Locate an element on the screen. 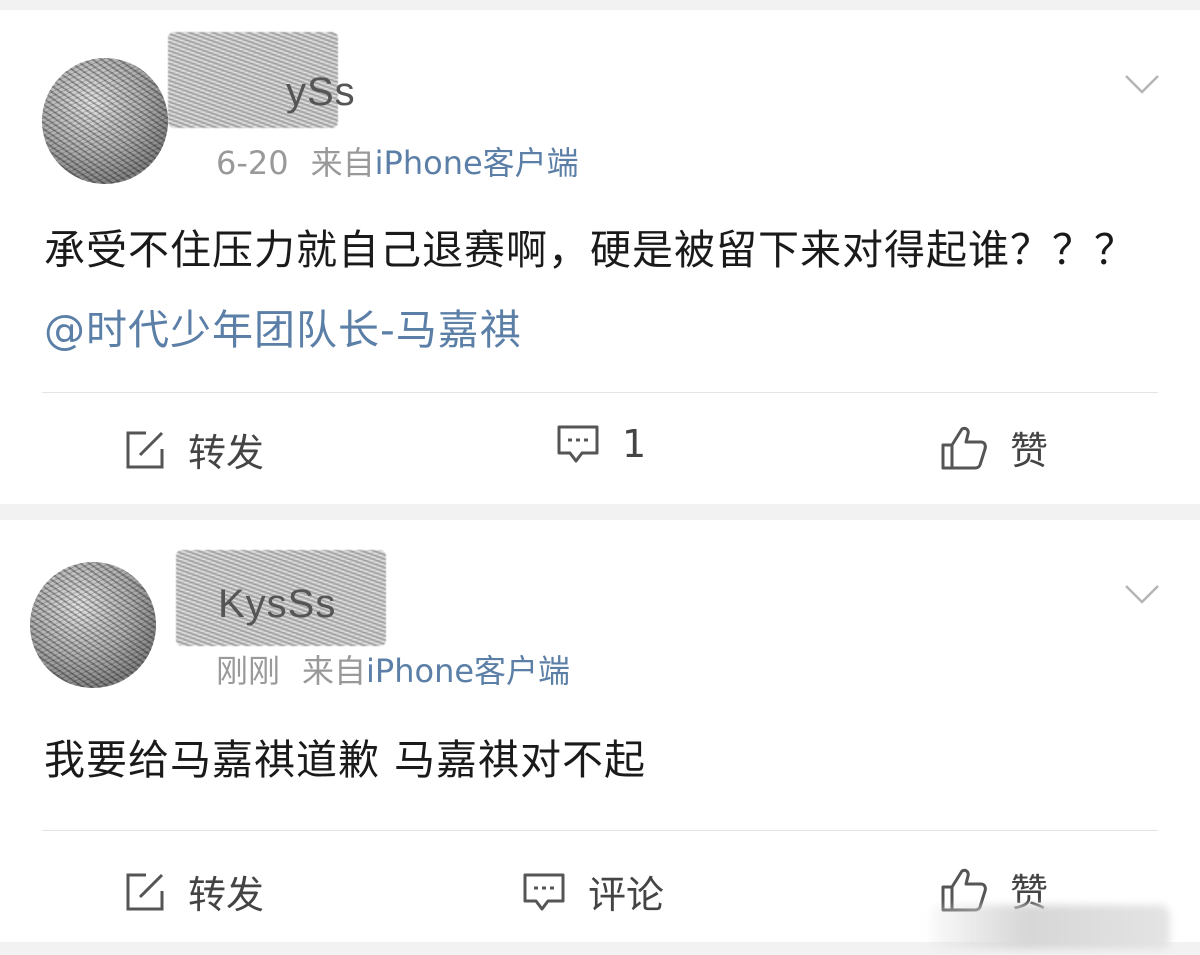  like-icon is located at coordinates (964, 447).